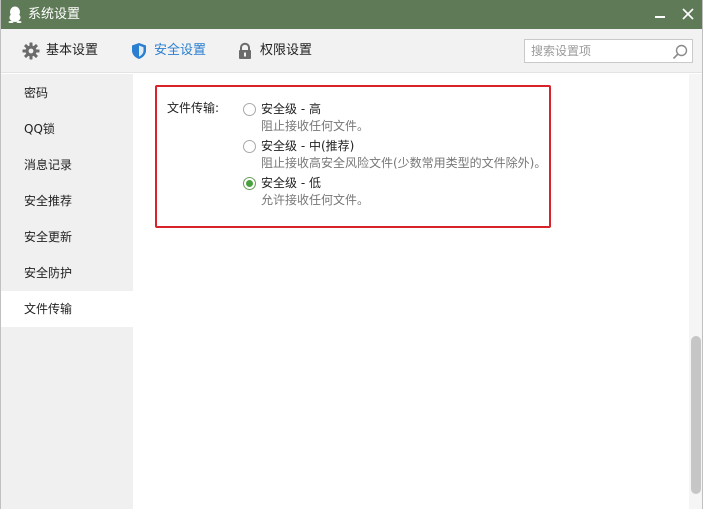 The height and width of the screenshot is (509, 703). What do you see at coordinates (15, 14) in the screenshot?
I see `qq-penguin-icon` at bounding box center [15, 14].